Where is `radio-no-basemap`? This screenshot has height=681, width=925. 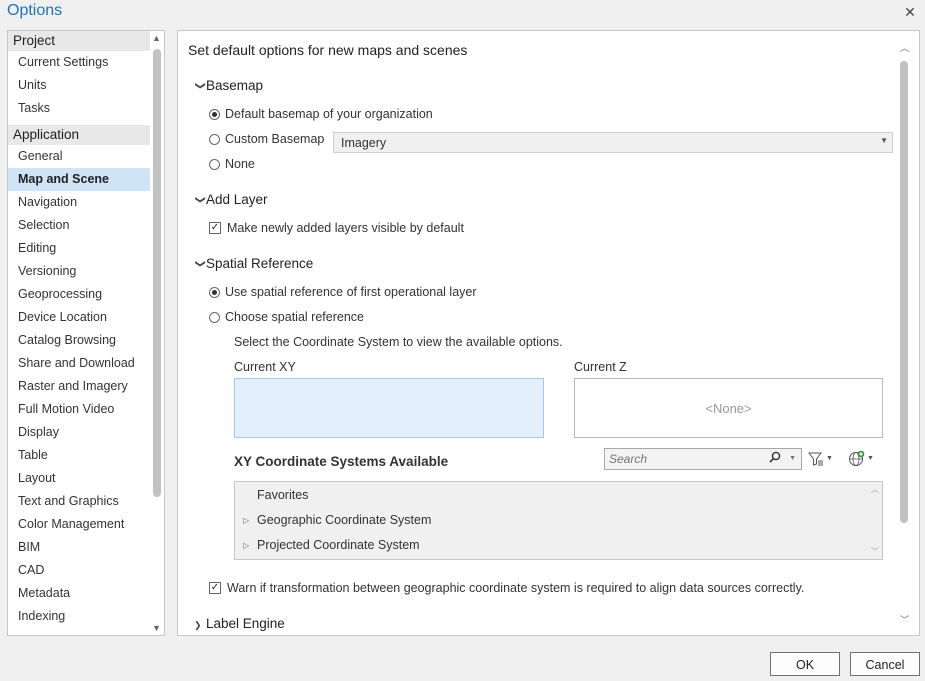 radio-no-basemap is located at coordinates (214, 164).